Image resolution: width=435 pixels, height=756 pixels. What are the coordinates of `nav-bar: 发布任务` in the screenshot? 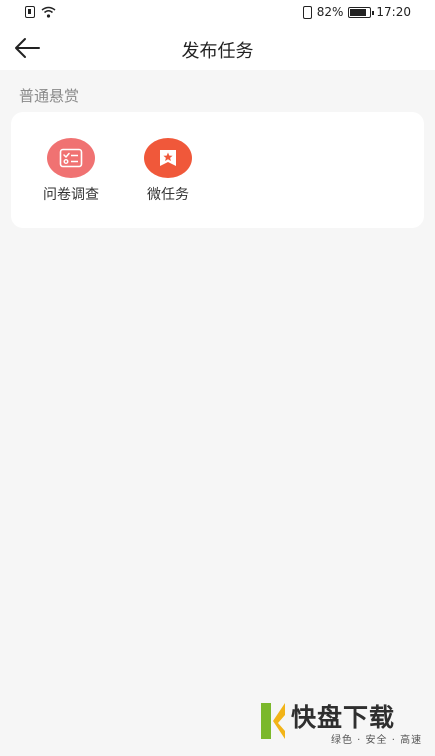 It's located at (217, 48).